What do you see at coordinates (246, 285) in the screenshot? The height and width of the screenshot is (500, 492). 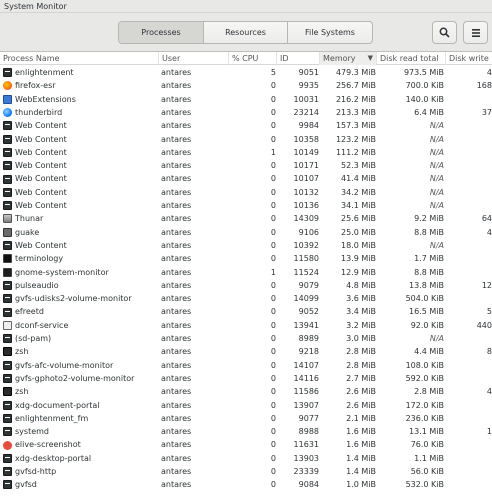 I see `table-row: pulseaudio antares 0 9079 4.8 MiB 13.8 MiB 12` at bounding box center [246, 285].